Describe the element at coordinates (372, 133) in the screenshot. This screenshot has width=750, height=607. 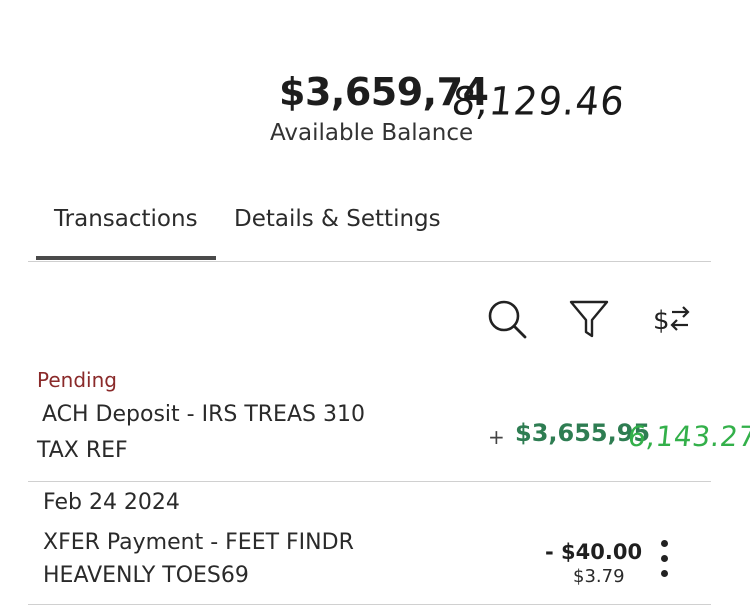
I see `balance-label: Available Balance` at that location.